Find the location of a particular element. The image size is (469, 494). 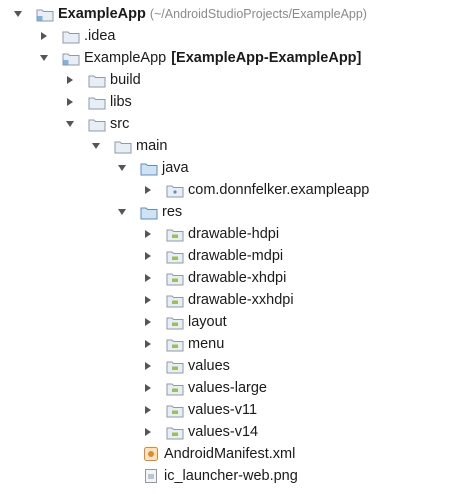

java-label: java is located at coordinates (175, 168).